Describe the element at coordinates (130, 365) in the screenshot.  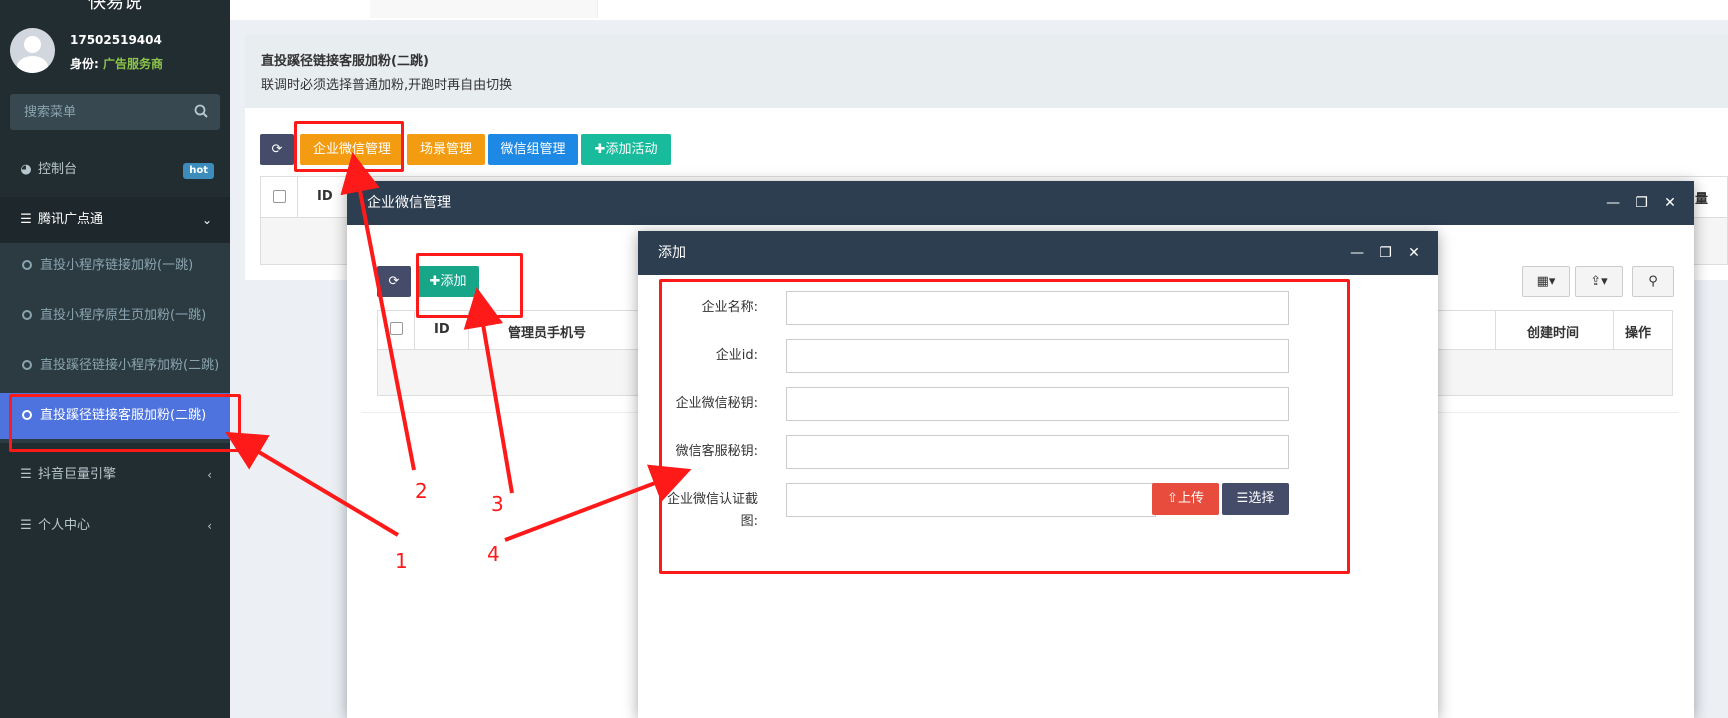
I see `subitem-label: 直投蹊径链接小程序加粉(二跳)` at that location.